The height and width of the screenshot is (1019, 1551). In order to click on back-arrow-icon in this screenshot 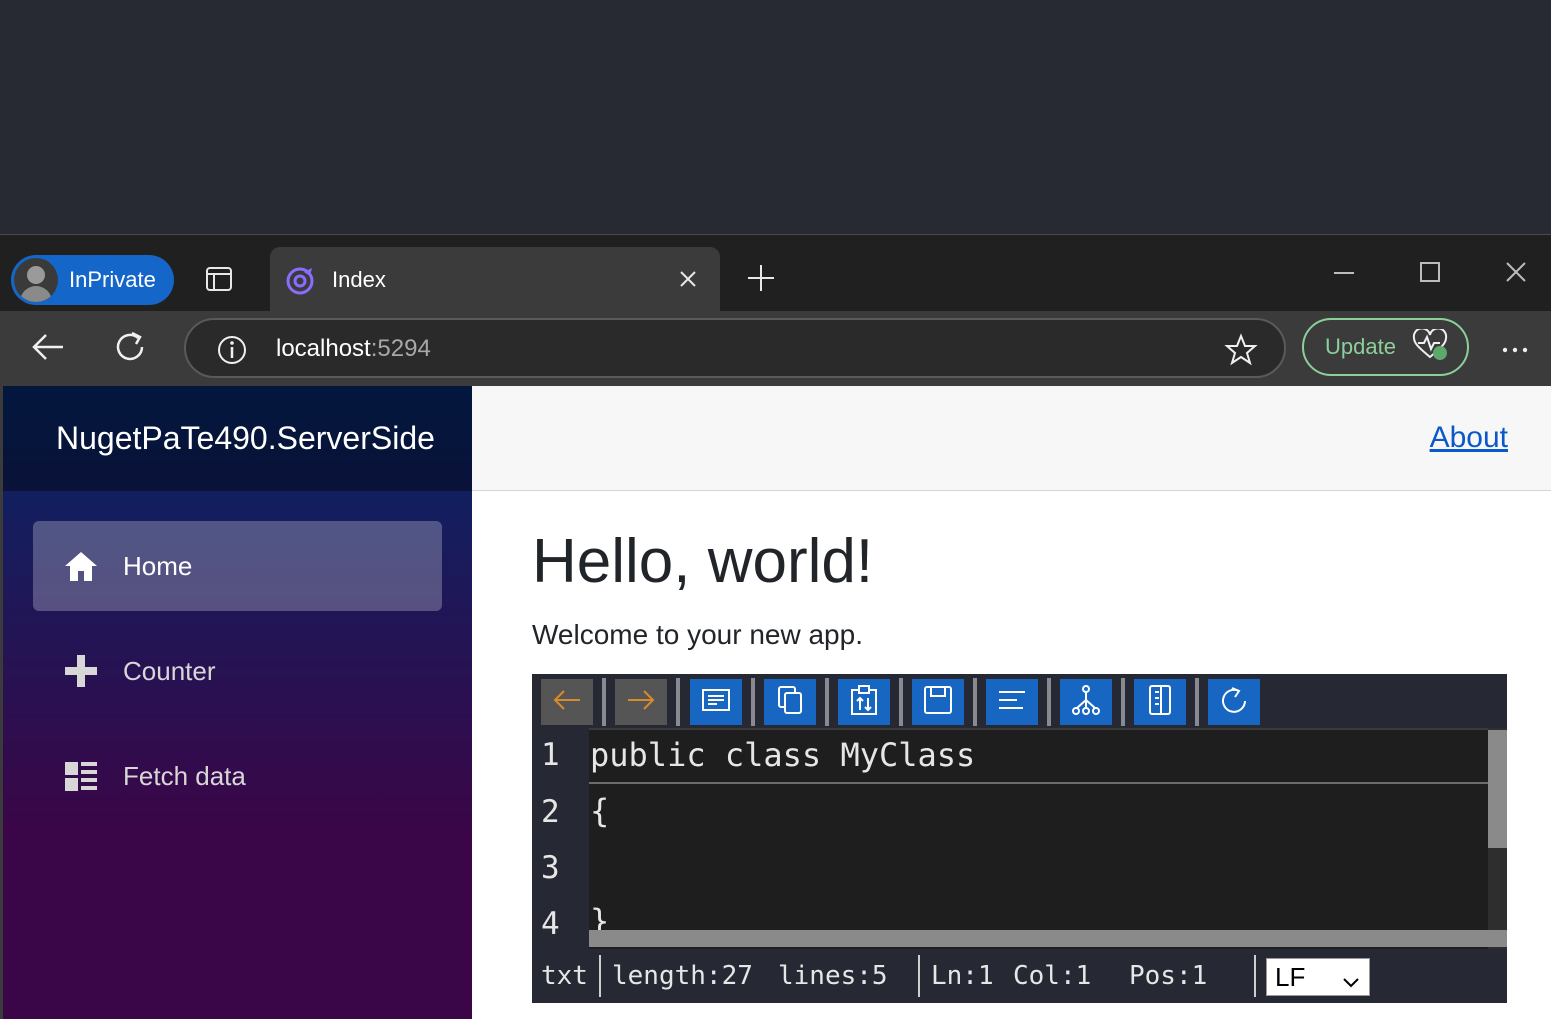, I will do `click(48, 349)`.